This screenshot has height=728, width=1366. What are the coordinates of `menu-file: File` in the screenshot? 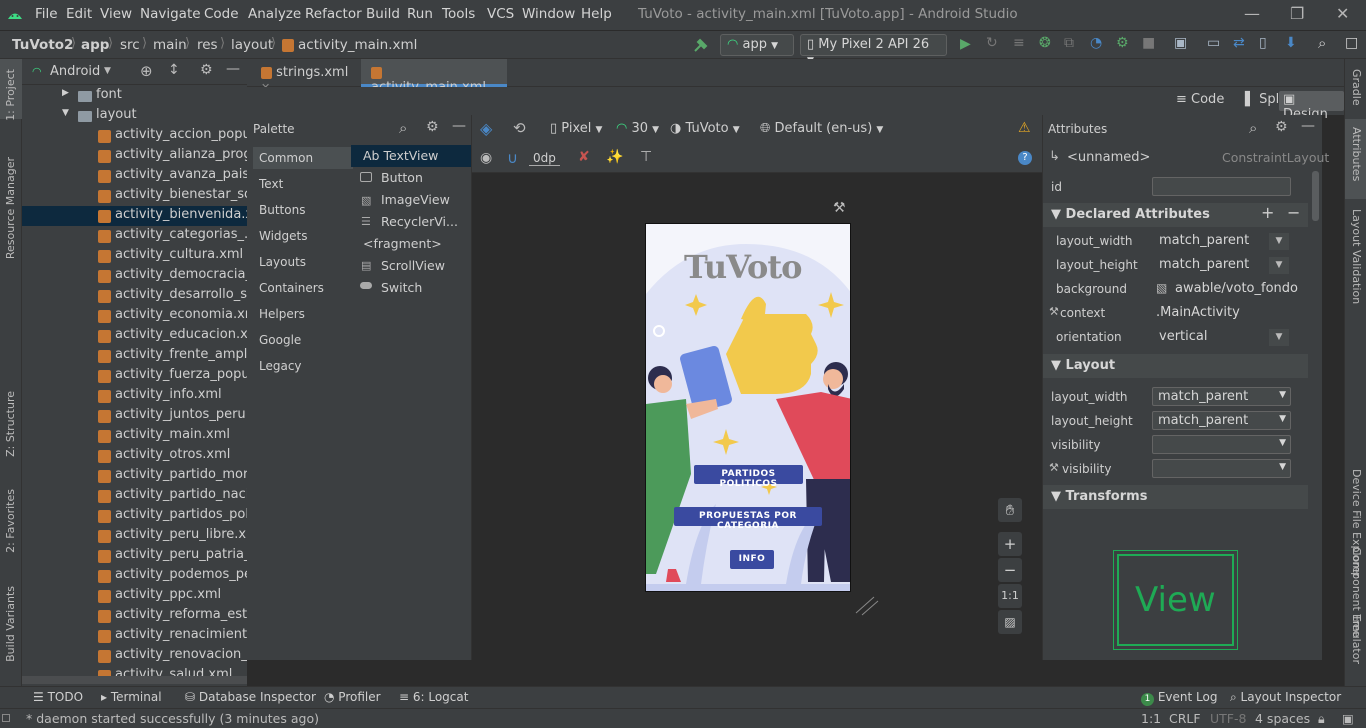 It's located at (46, 14).